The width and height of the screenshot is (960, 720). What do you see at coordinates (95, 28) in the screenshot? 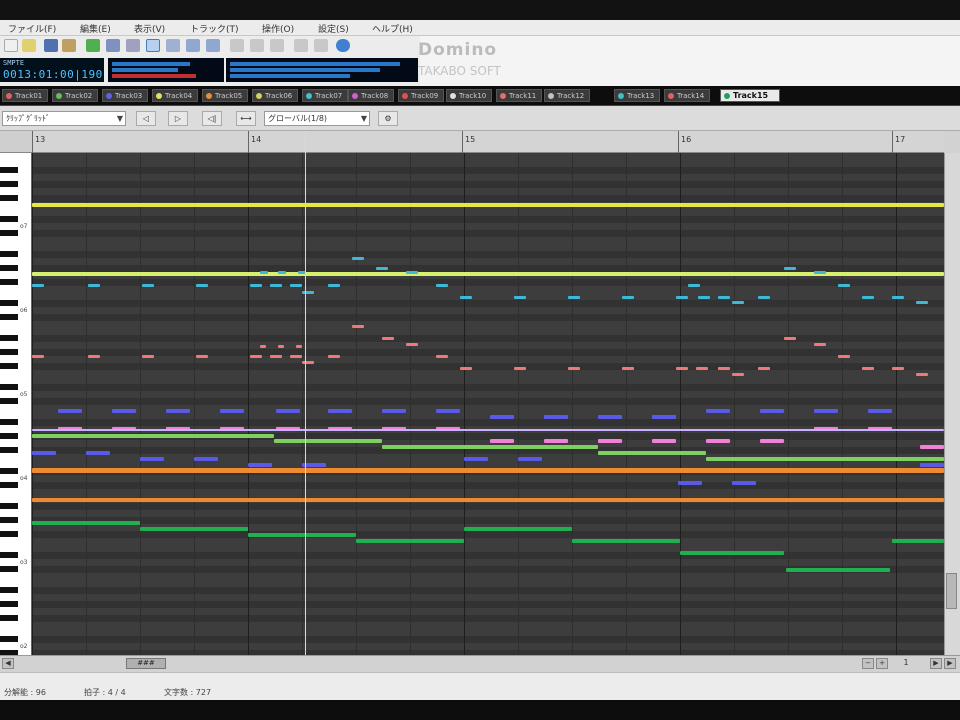
I see `menu-edit: 編集(E)` at bounding box center [95, 28].